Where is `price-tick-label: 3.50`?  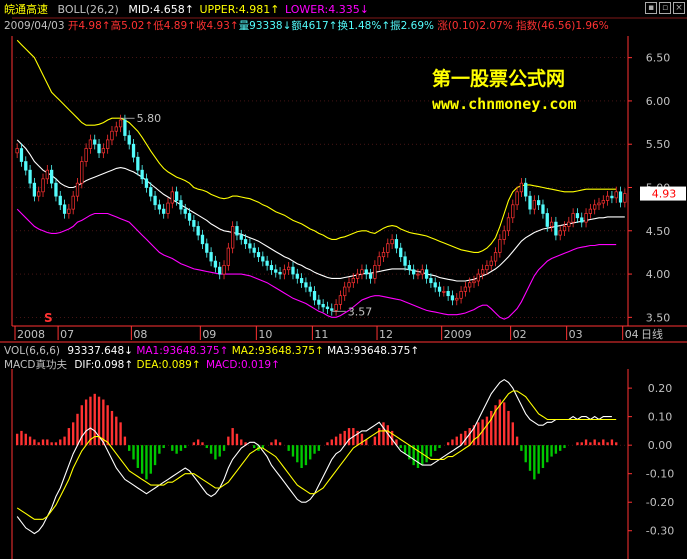
price-tick-label: 3.50 is located at coordinates (658, 317).